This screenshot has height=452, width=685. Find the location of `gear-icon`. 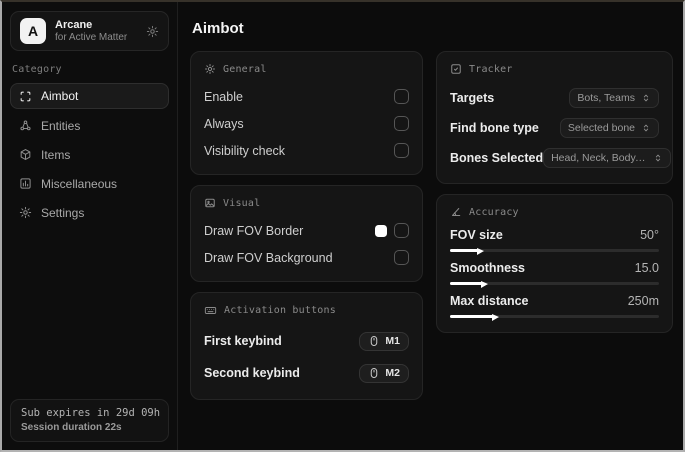

gear-icon is located at coordinates (152, 31).